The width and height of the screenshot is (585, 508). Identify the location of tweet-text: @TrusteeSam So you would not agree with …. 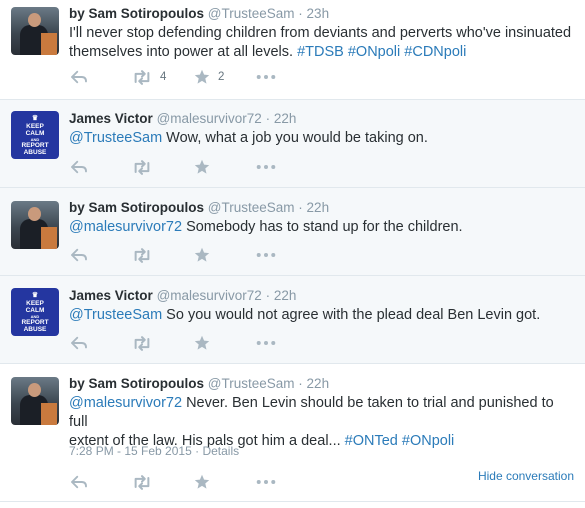
(321, 315).